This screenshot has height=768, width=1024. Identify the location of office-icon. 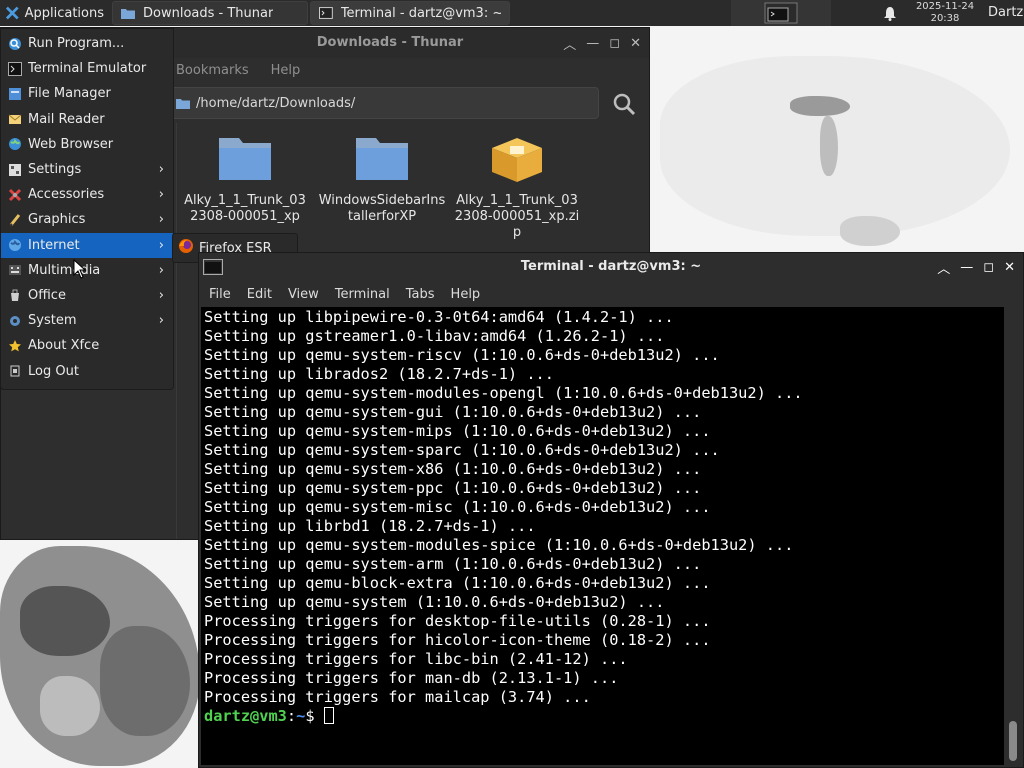
(15, 295).